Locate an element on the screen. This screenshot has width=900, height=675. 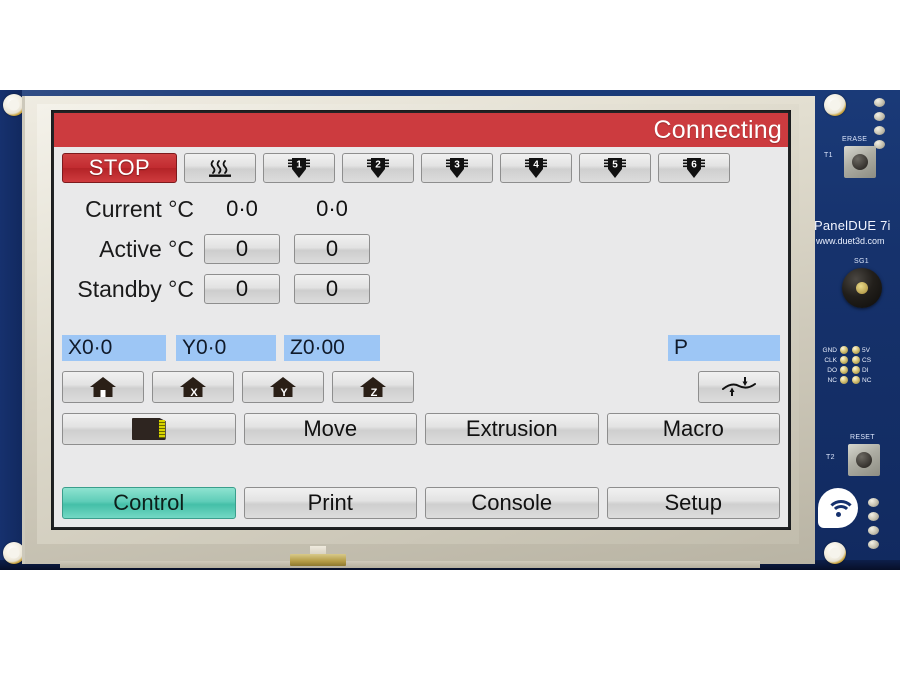
tool-number: 2 is located at coordinates (378, 165).